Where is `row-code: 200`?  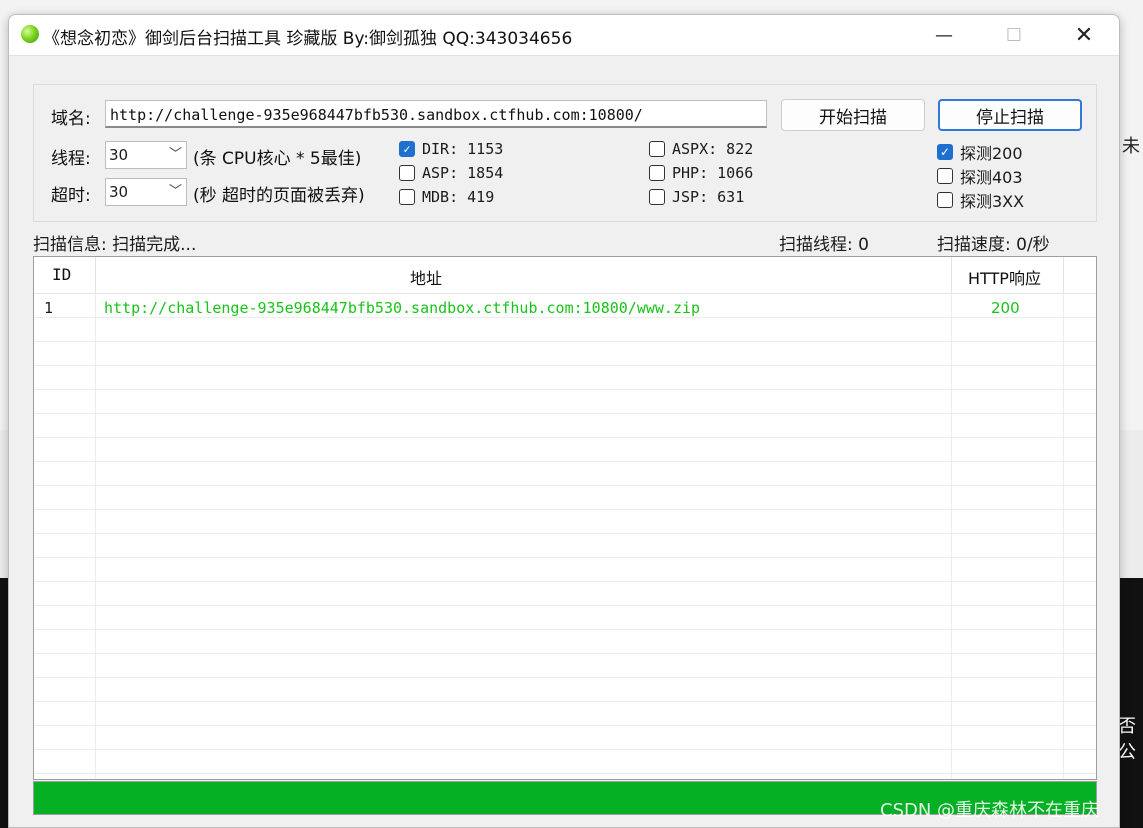
row-code: 200 is located at coordinates (1005, 308).